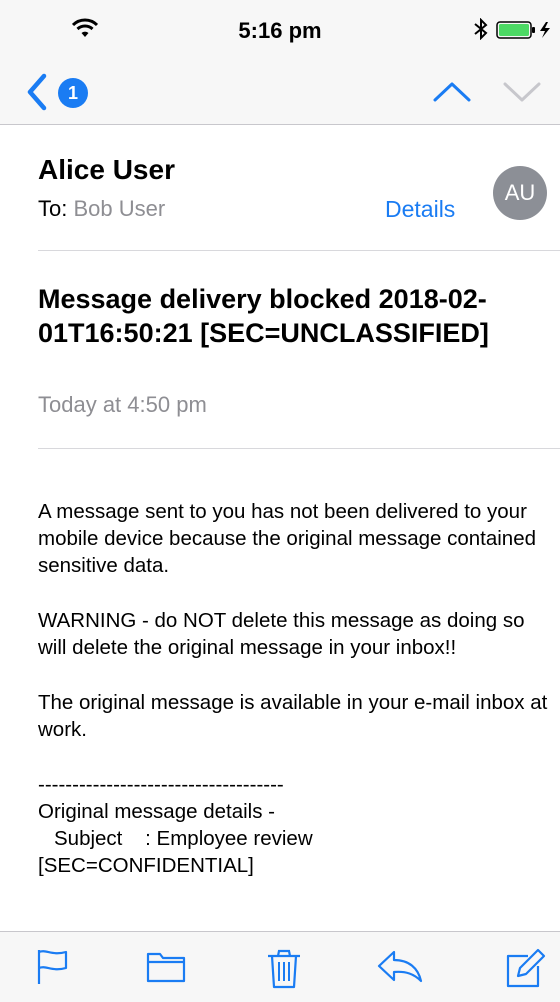 This screenshot has width=560, height=1002. I want to click on back-chevron-icon, so click(37, 94).